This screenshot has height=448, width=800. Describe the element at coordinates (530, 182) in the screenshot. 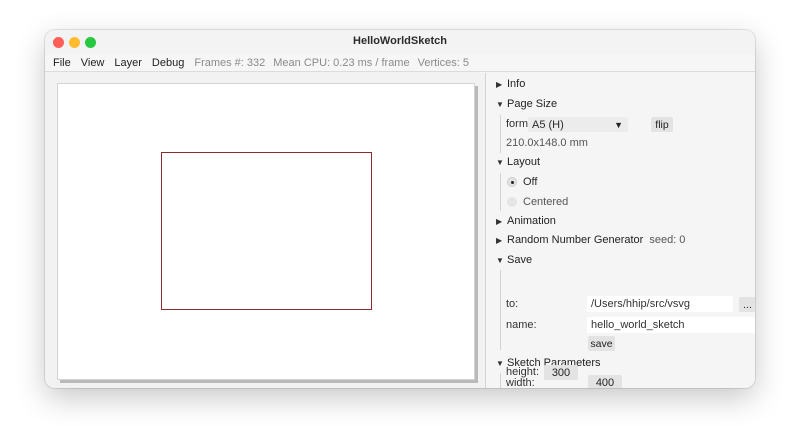

I see `layout-option-off-label: Off` at that location.